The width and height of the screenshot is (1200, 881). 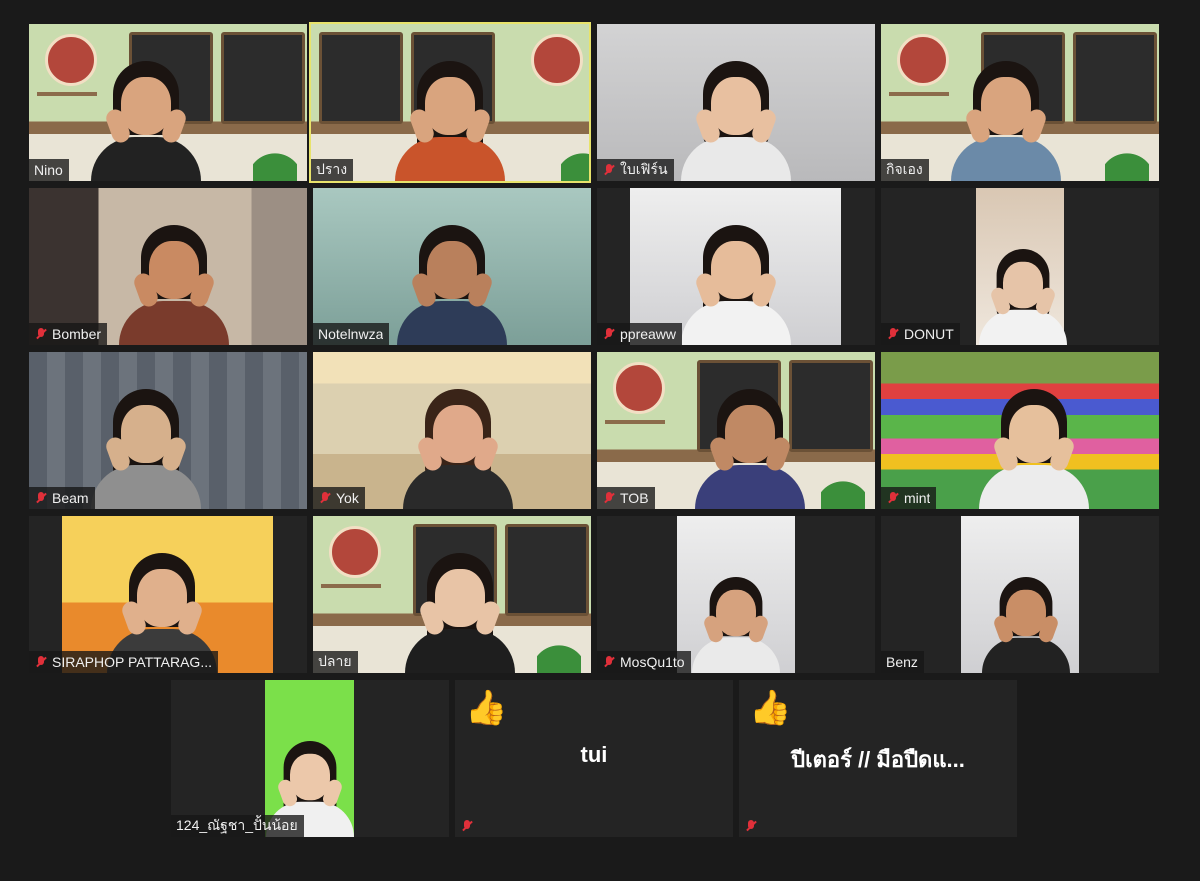 I want to click on video-tile-mint: mint, so click(x=1020, y=430).